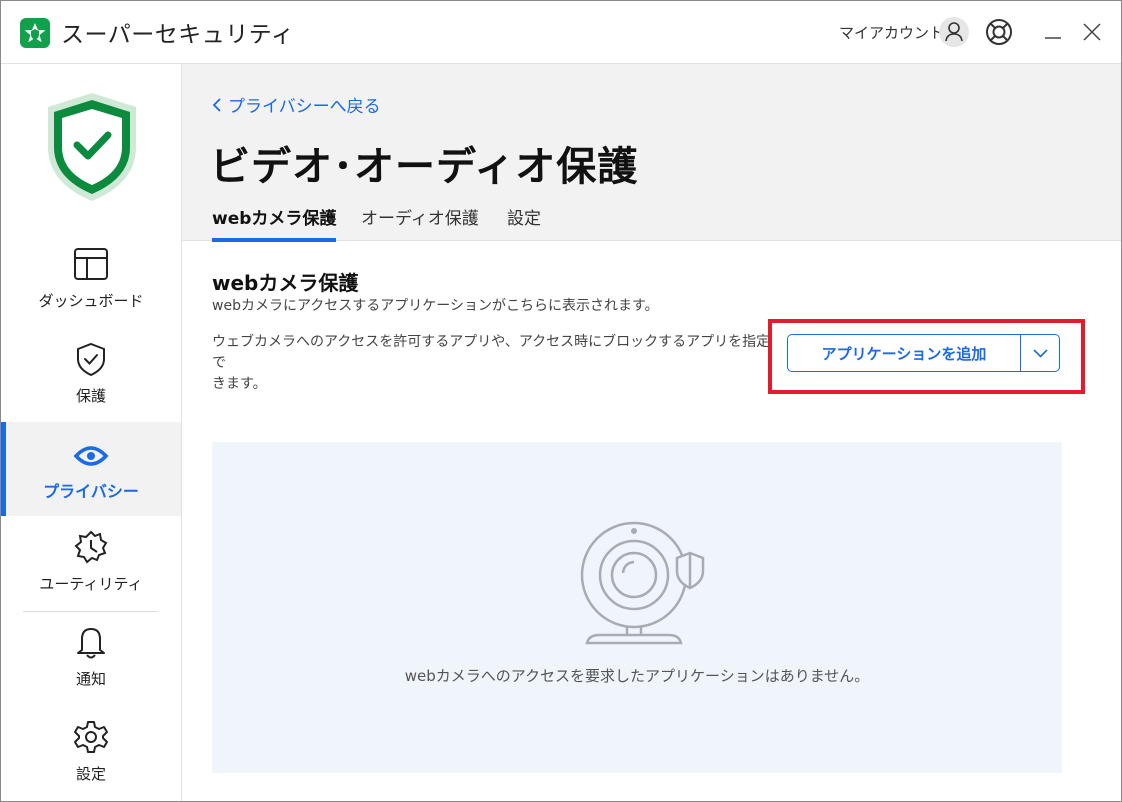 The height and width of the screenshot is (802, 1122). What do you see at coordinates (91, 491) in the screenshot?
I see `sidebar-item-label: プライバシー` at bounding box center [91, 491].